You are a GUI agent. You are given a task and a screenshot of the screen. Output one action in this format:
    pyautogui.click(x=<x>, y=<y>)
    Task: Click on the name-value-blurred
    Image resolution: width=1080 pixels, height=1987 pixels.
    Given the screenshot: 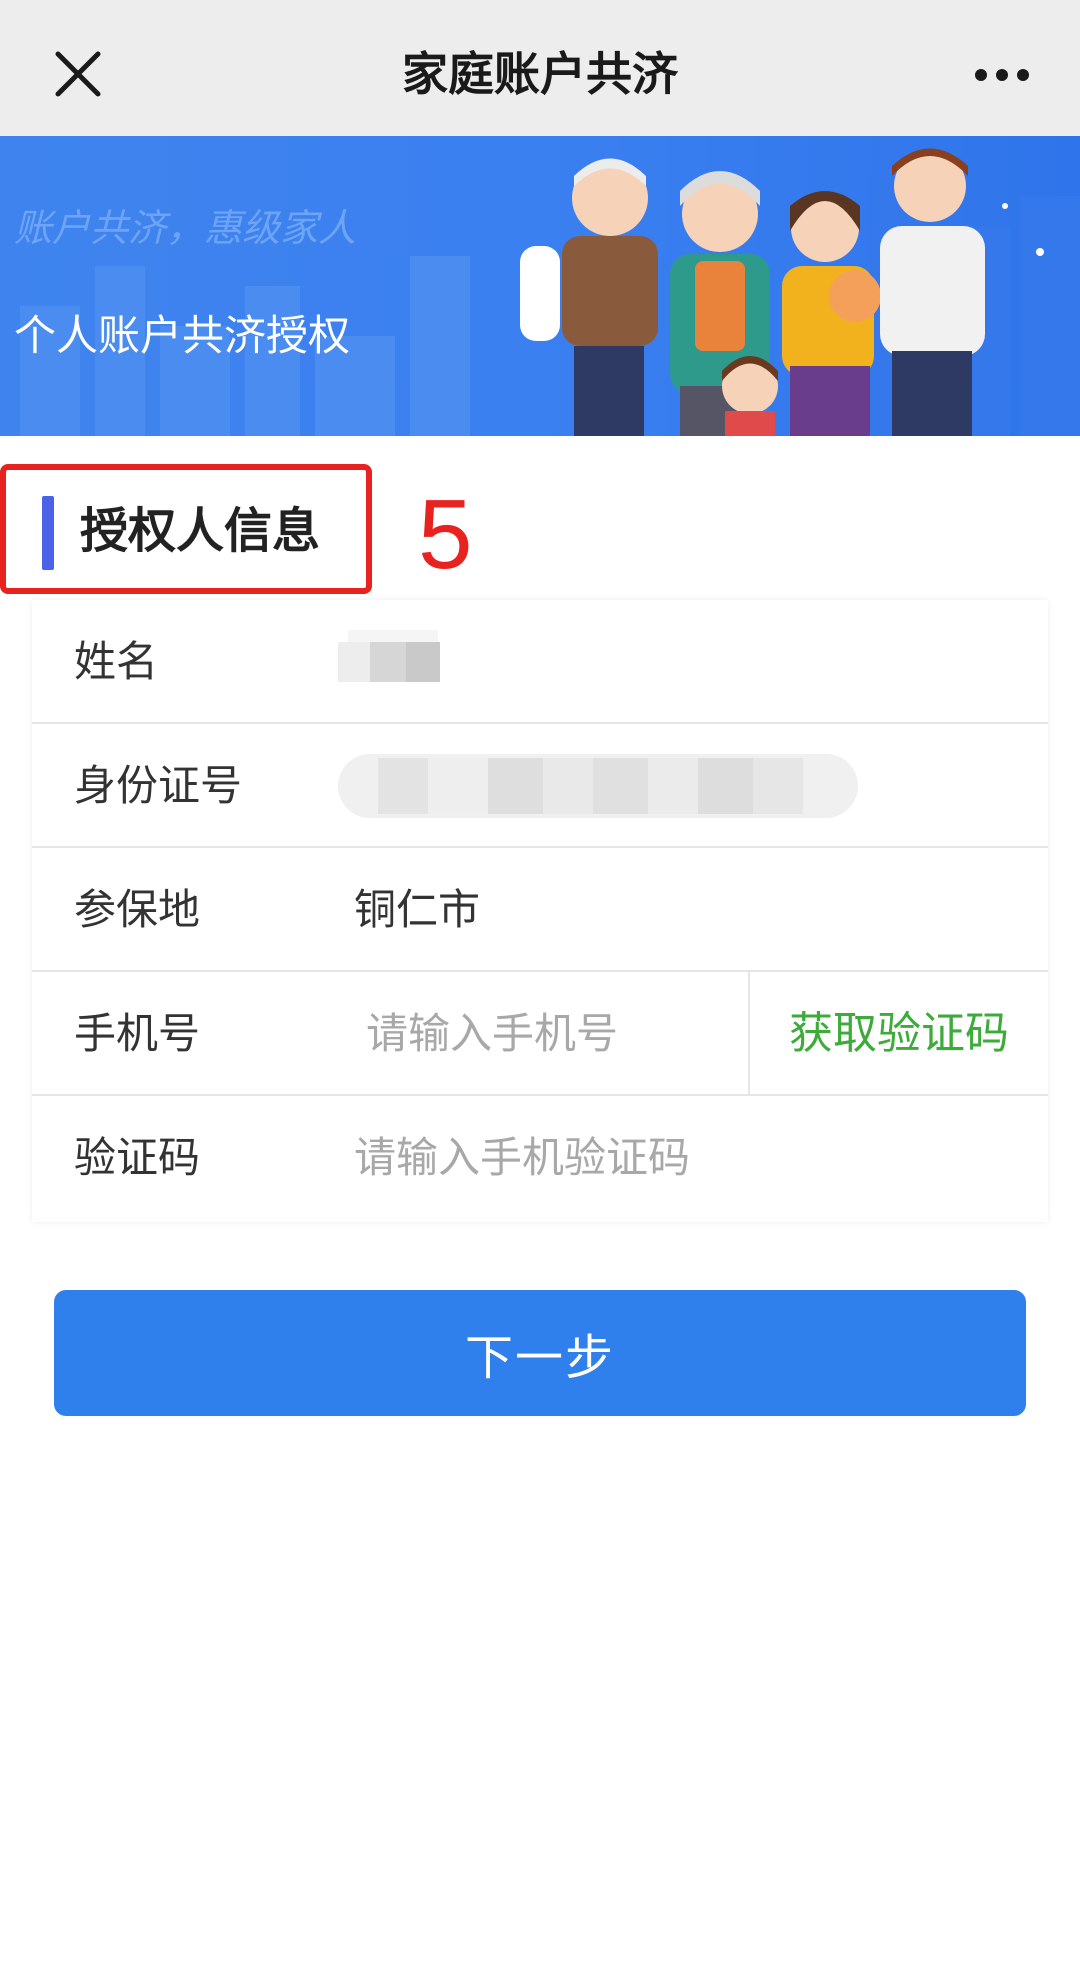 What is the action you would take?
    pyautogui.click(x=389, y=656)
    